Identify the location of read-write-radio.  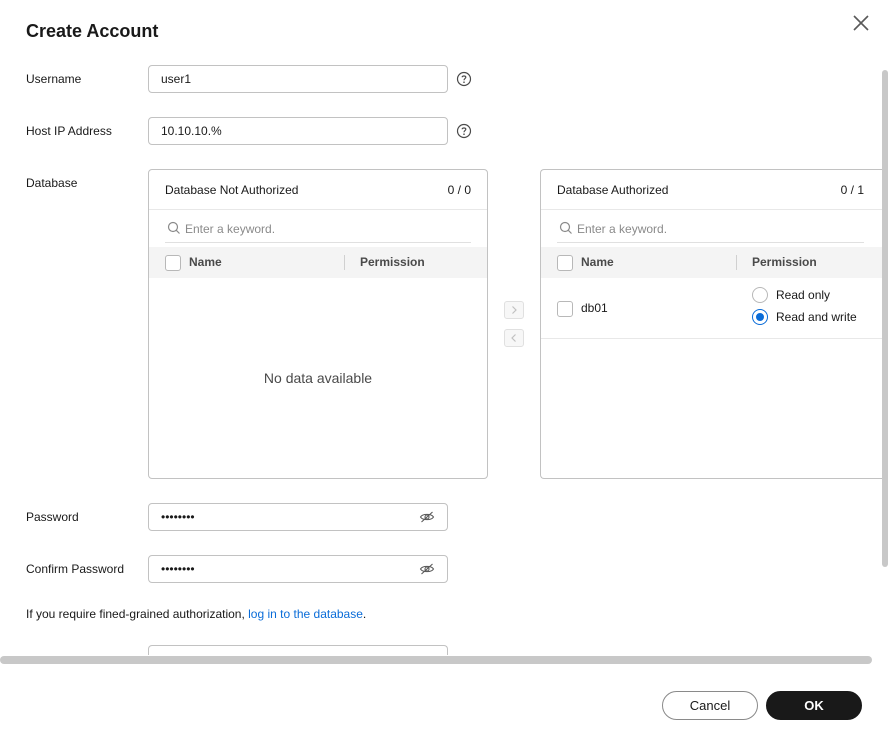
(760, 317).